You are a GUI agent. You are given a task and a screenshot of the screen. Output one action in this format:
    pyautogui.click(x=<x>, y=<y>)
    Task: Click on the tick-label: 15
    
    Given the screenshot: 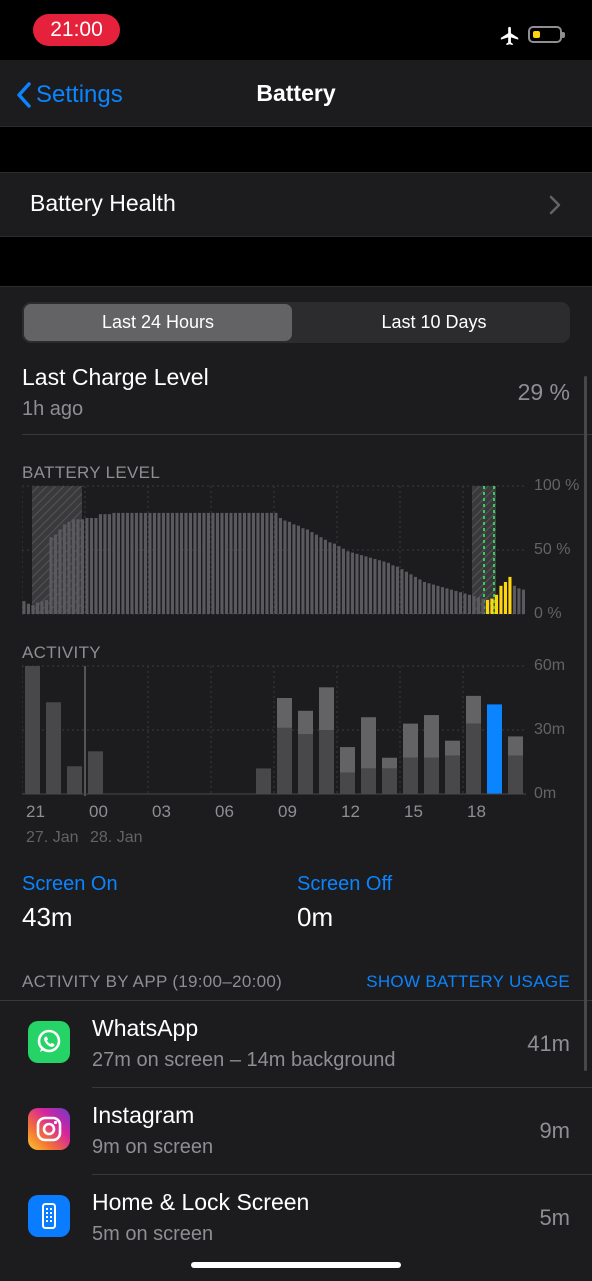 What is the action you would take?
    pyautogui.click(x=413, y=811)
    